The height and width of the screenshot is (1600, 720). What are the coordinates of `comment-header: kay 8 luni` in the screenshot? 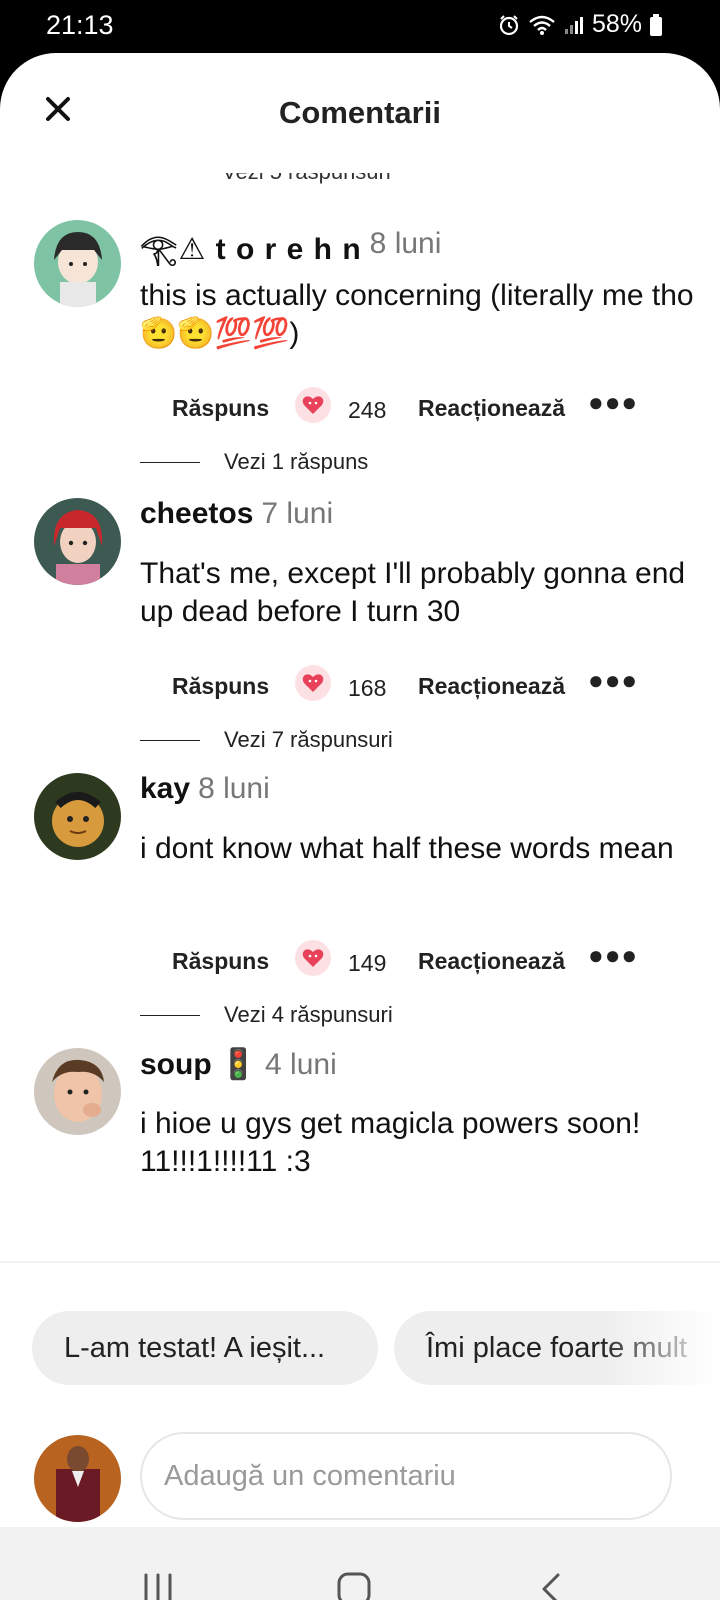 It's located at (205, 789).